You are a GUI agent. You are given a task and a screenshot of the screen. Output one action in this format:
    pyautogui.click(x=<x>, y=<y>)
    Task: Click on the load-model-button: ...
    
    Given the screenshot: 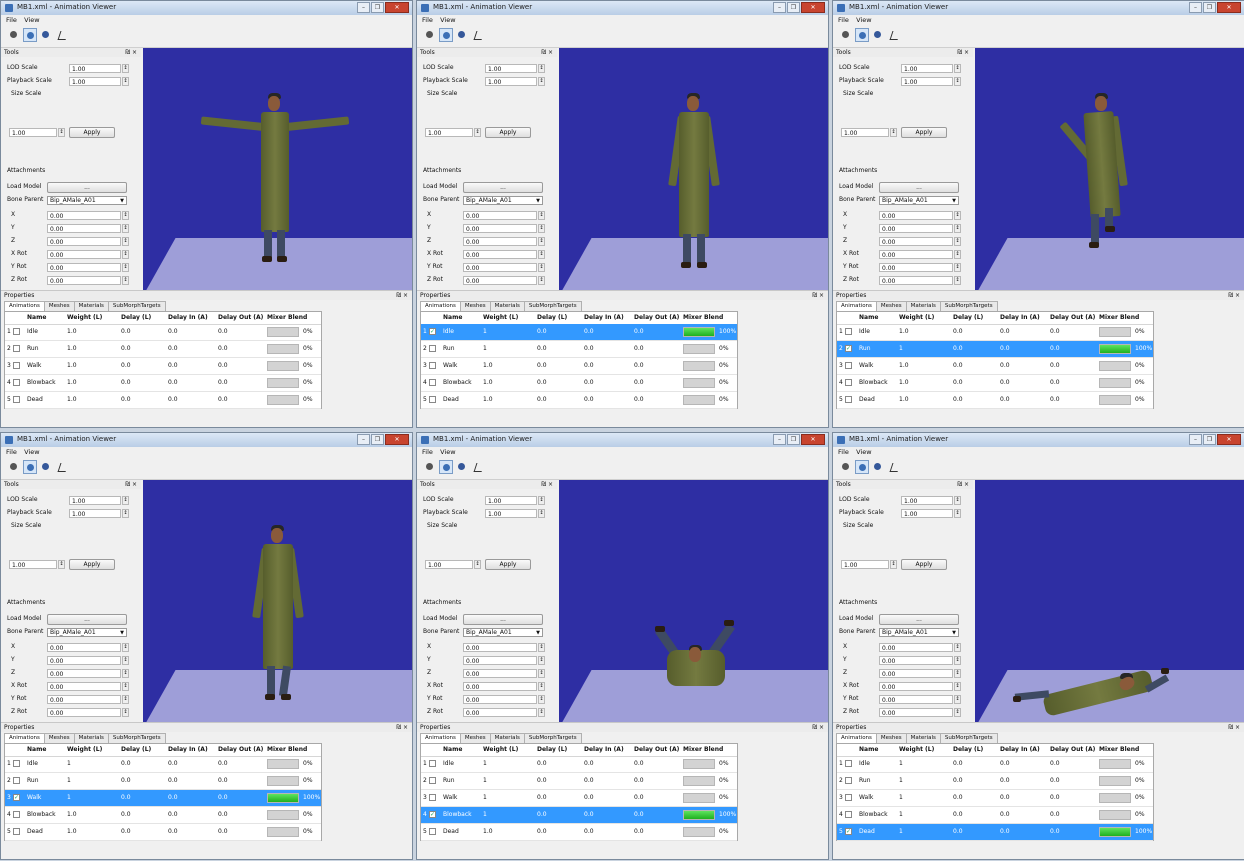 What is the action you would take?
    pyautogui.click(x=503, y=187)
    